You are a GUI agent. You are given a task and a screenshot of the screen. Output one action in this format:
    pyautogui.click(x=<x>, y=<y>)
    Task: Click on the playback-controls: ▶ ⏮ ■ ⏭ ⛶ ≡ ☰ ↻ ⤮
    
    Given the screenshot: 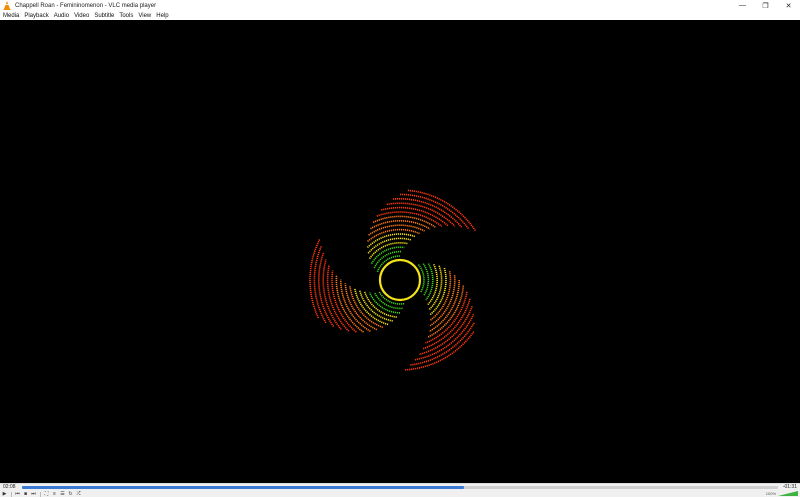 What is the action you would take?
    pyautogui.click(x=42, y=494)
    